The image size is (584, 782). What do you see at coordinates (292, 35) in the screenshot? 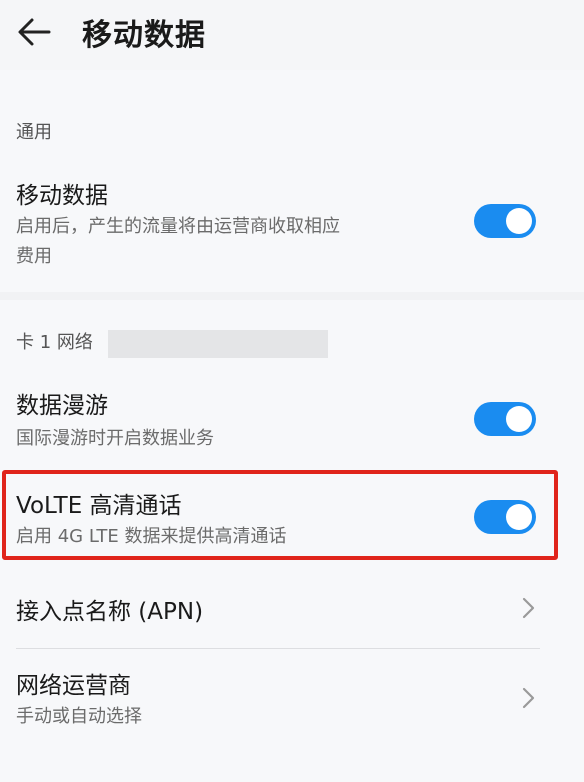
I see `app-bar: 移动数据` at bounding box center [292, 35].